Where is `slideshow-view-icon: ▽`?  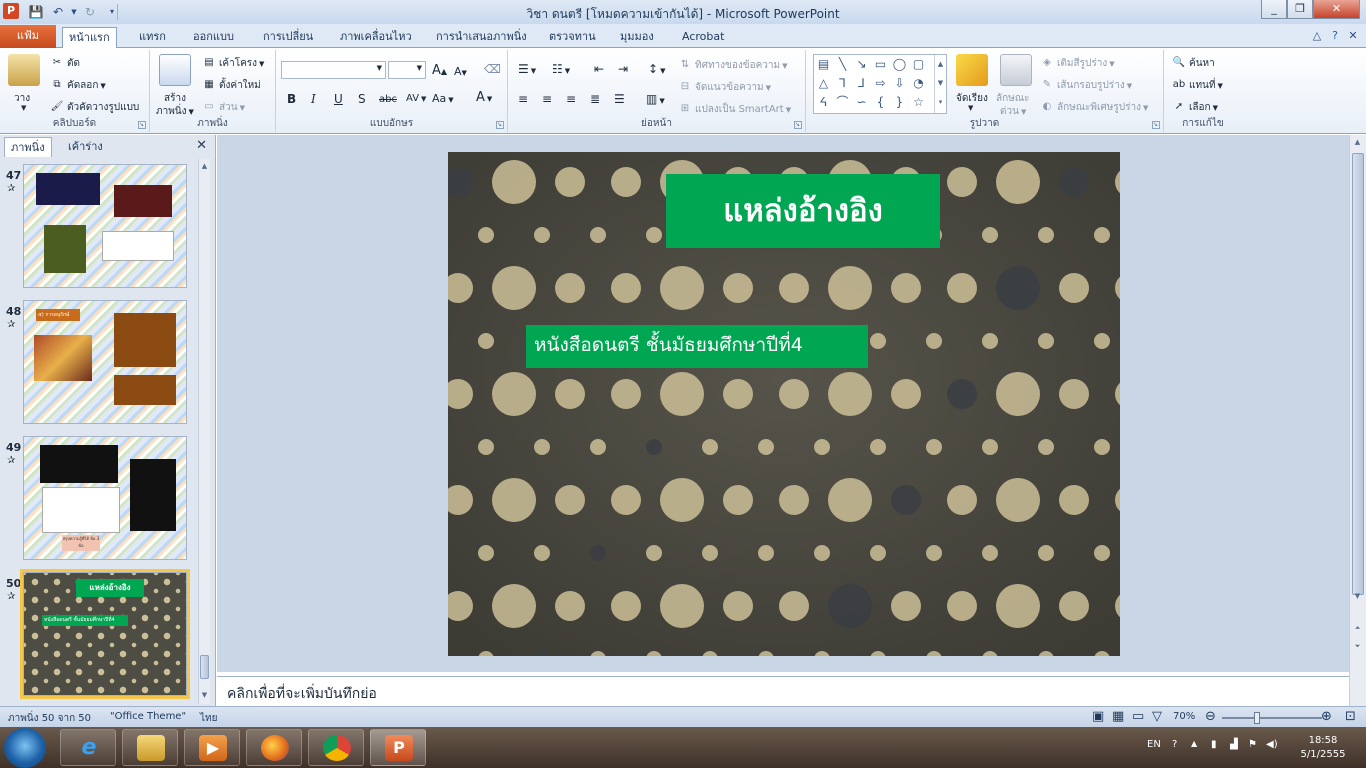 slideshow-view-icon: ▽ is located at coordinates (1157, 716).